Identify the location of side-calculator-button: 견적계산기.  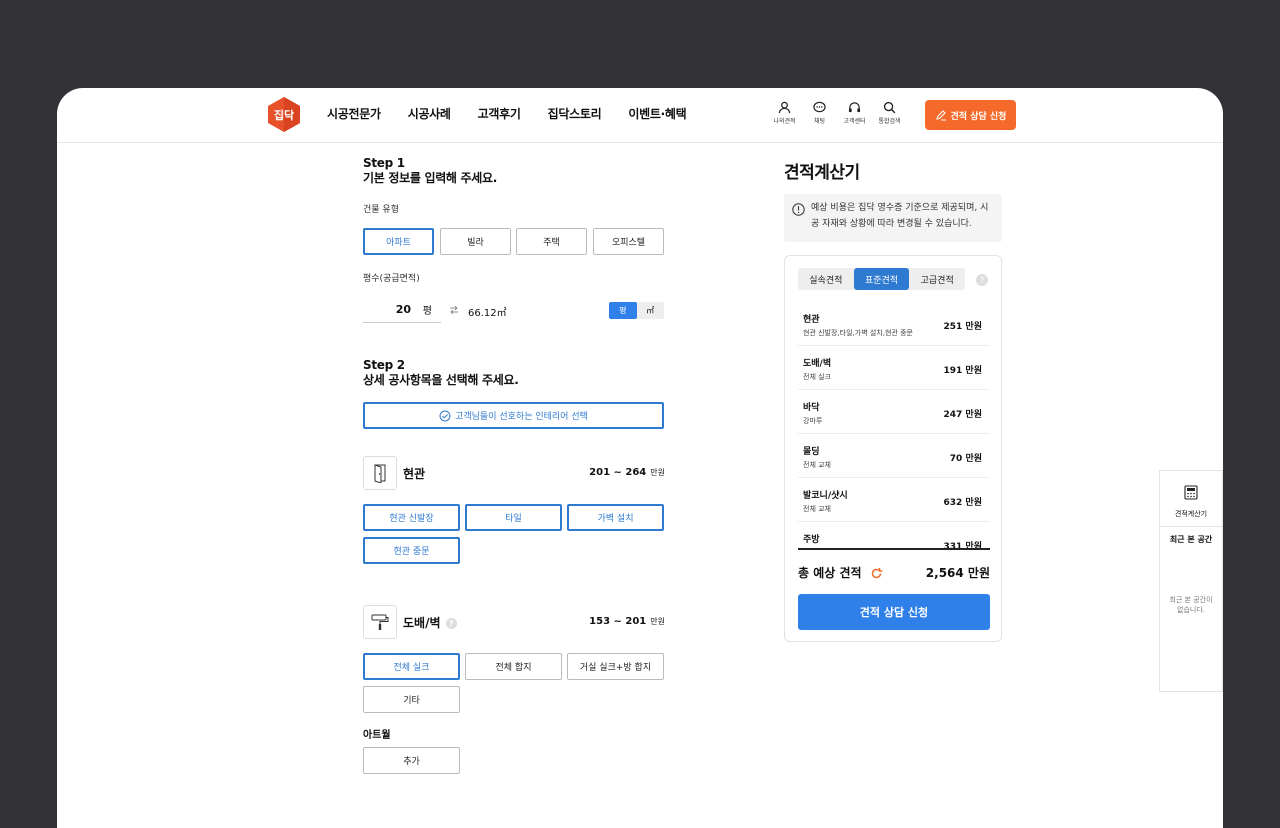
(1191, 499).